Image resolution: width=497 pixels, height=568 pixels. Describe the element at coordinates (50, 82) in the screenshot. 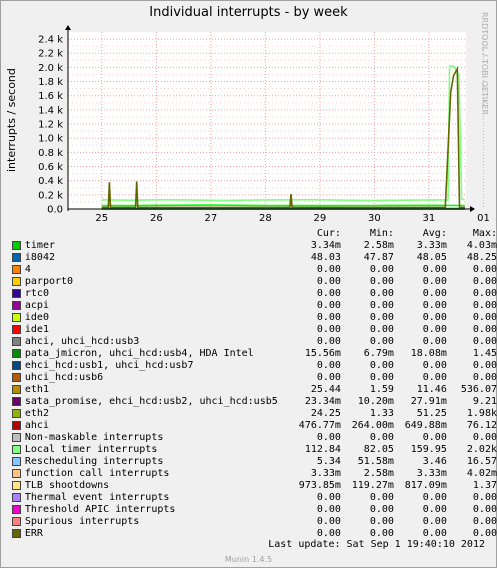

I see `y-tick-label: 1.8 k` at that location.